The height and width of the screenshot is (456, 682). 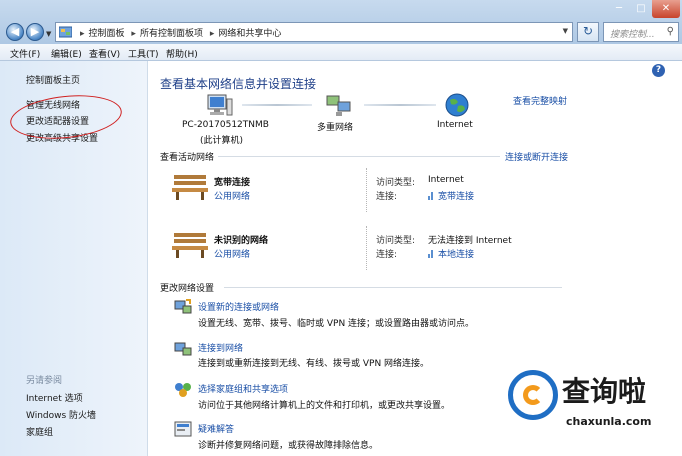 I want to click on task-description: 访问位于其他网络计算机上的文件和打印机，或更改共享设置。, so click(x=324, y=406).